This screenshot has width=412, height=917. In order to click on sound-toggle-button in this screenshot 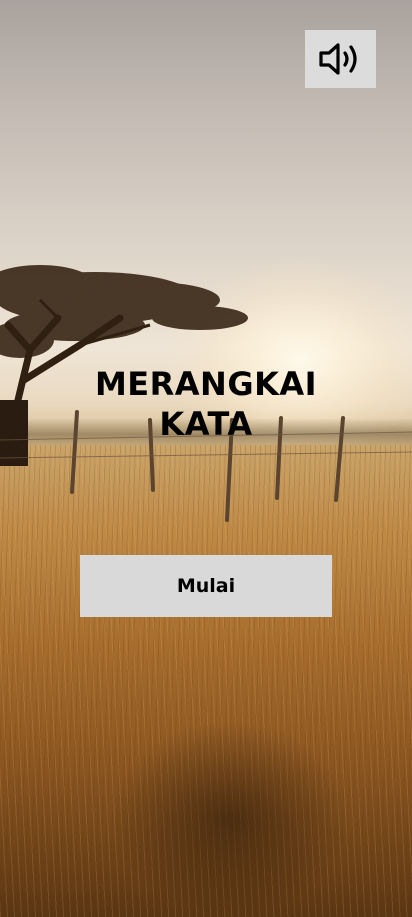, I will do `click(340, 59)`.